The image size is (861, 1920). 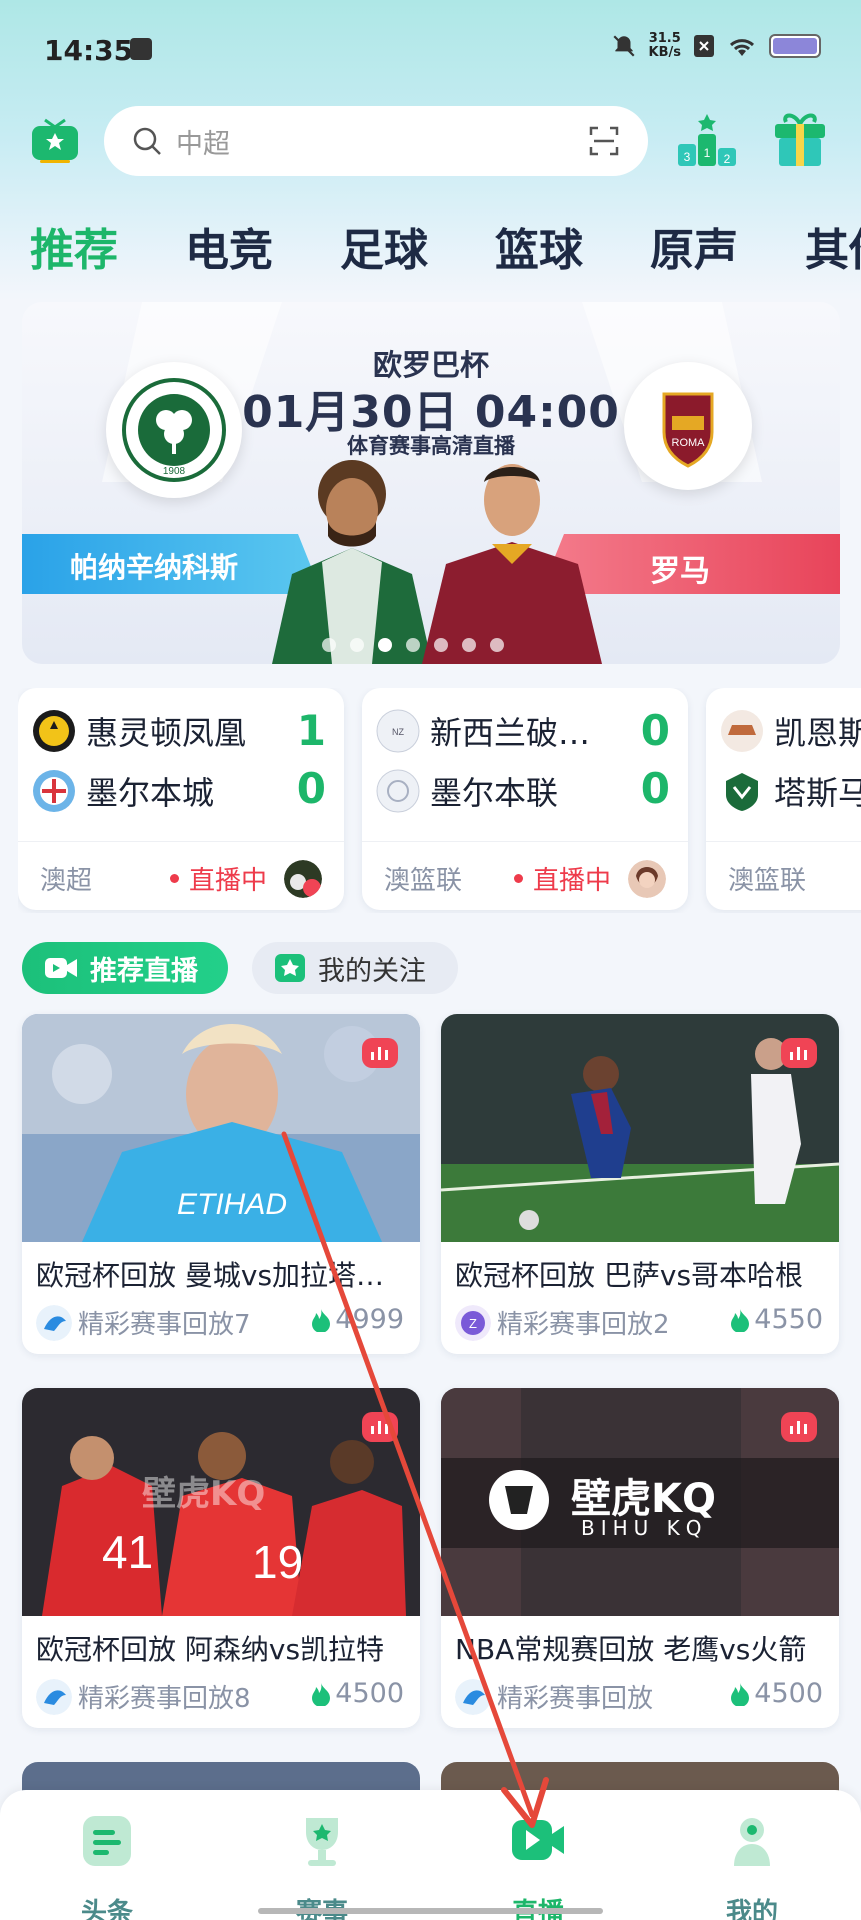 I want to click on tab-recommended-live-label: 推荐直播, so click(x=144, y=971).